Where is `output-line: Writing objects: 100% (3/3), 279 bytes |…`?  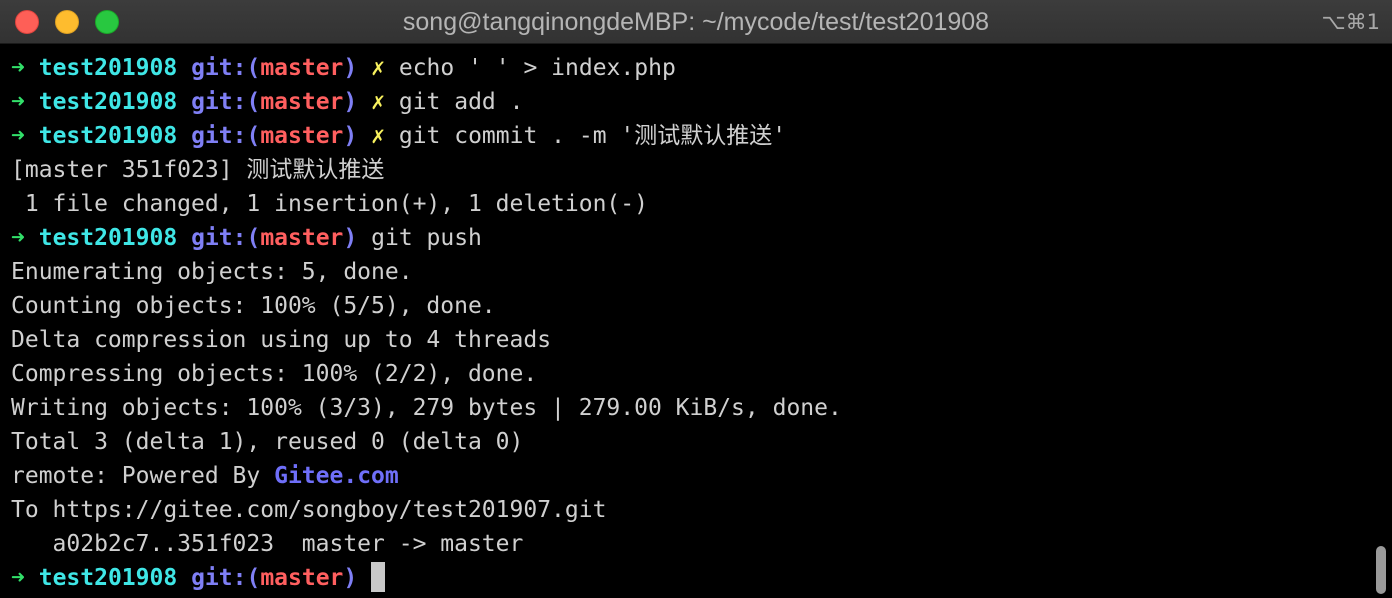 output-line: Writing objects: 100% (3/3), 279 bytes |… is located at coordinates (686, 408).